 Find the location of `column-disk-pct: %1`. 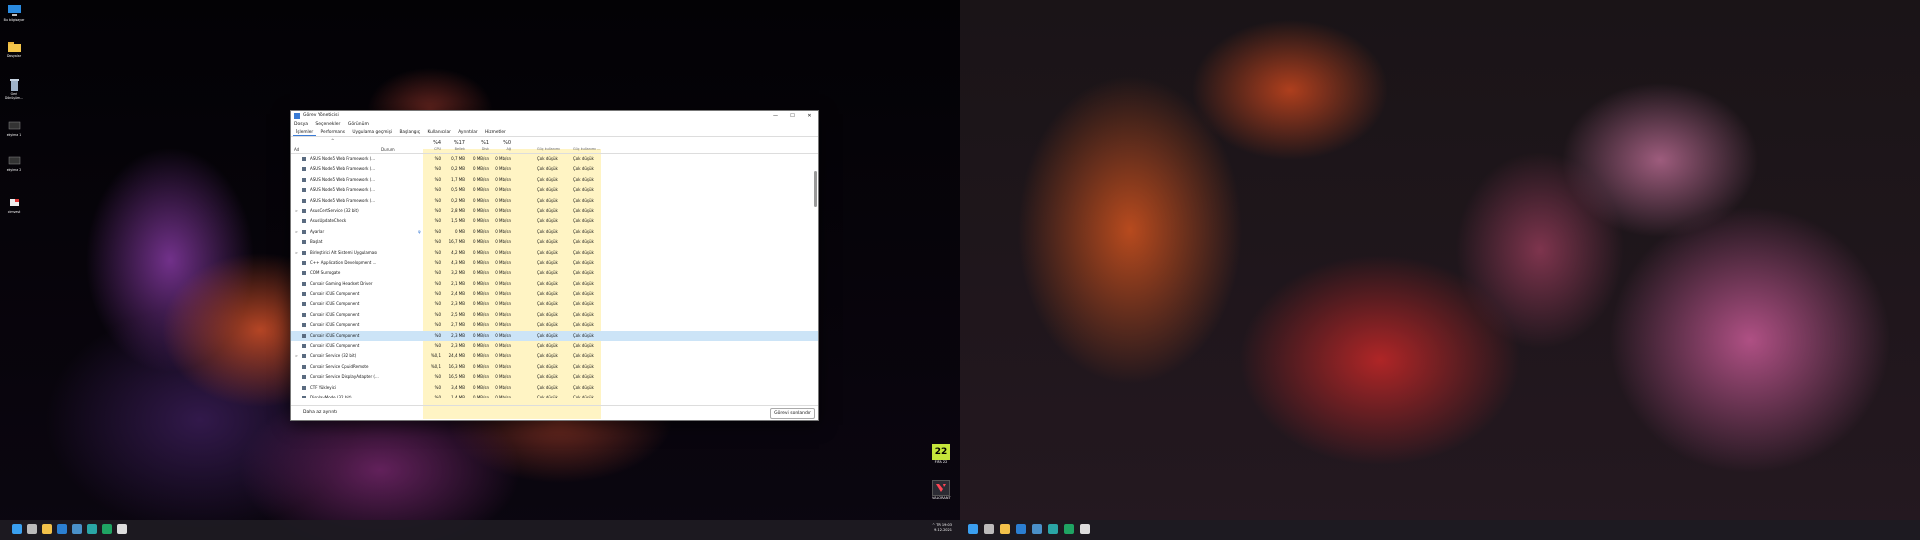

column-disk-pct: %1 is located at coordinates (478, 143).